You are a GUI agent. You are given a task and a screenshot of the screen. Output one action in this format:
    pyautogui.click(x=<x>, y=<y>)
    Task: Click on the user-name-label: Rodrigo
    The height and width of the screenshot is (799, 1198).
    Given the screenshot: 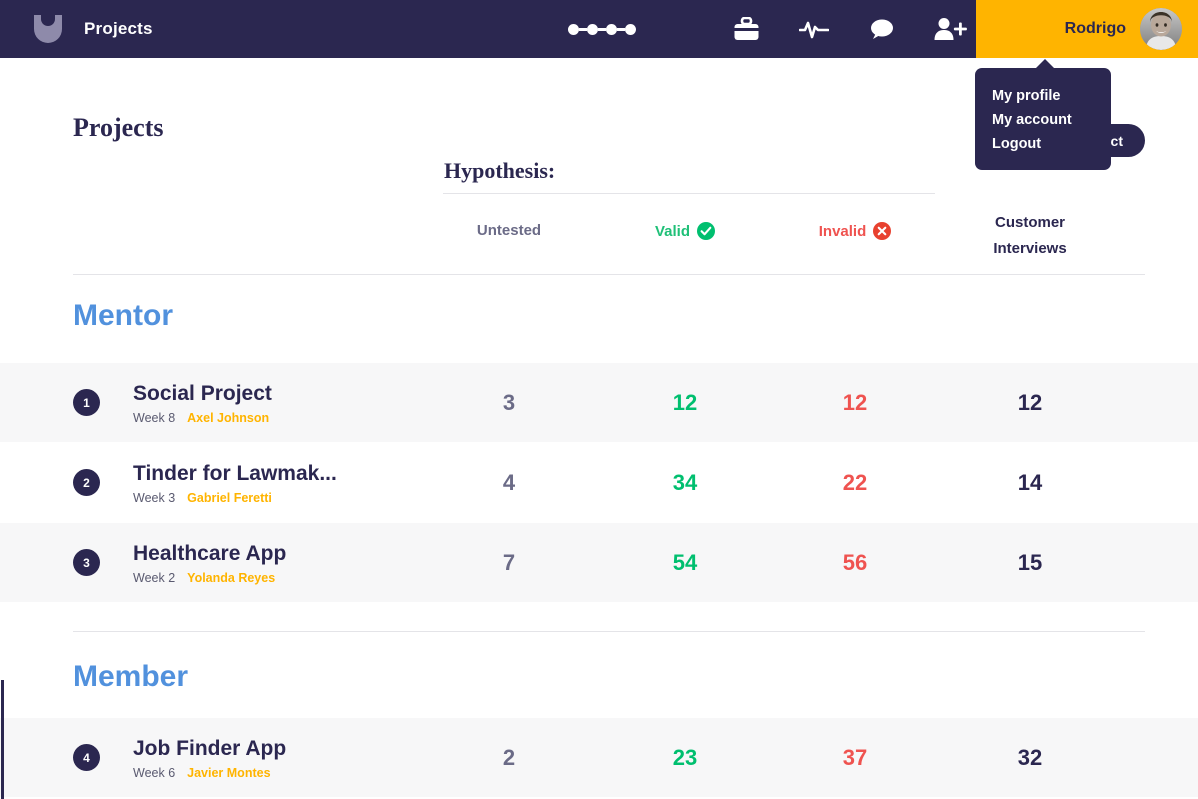 What is the action you would take?
    pyautogui.click(x=1095, y=28)
    